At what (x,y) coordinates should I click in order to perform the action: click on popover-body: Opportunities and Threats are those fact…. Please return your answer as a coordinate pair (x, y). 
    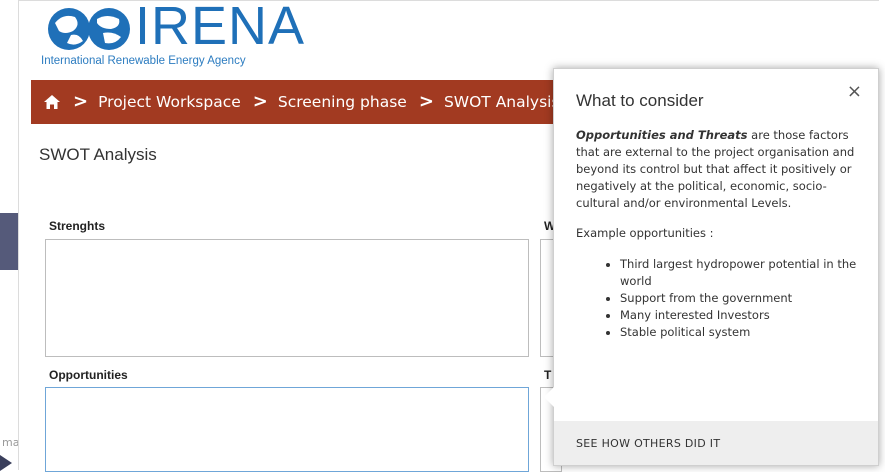
    Looking at the image, I should click on (718, 234).